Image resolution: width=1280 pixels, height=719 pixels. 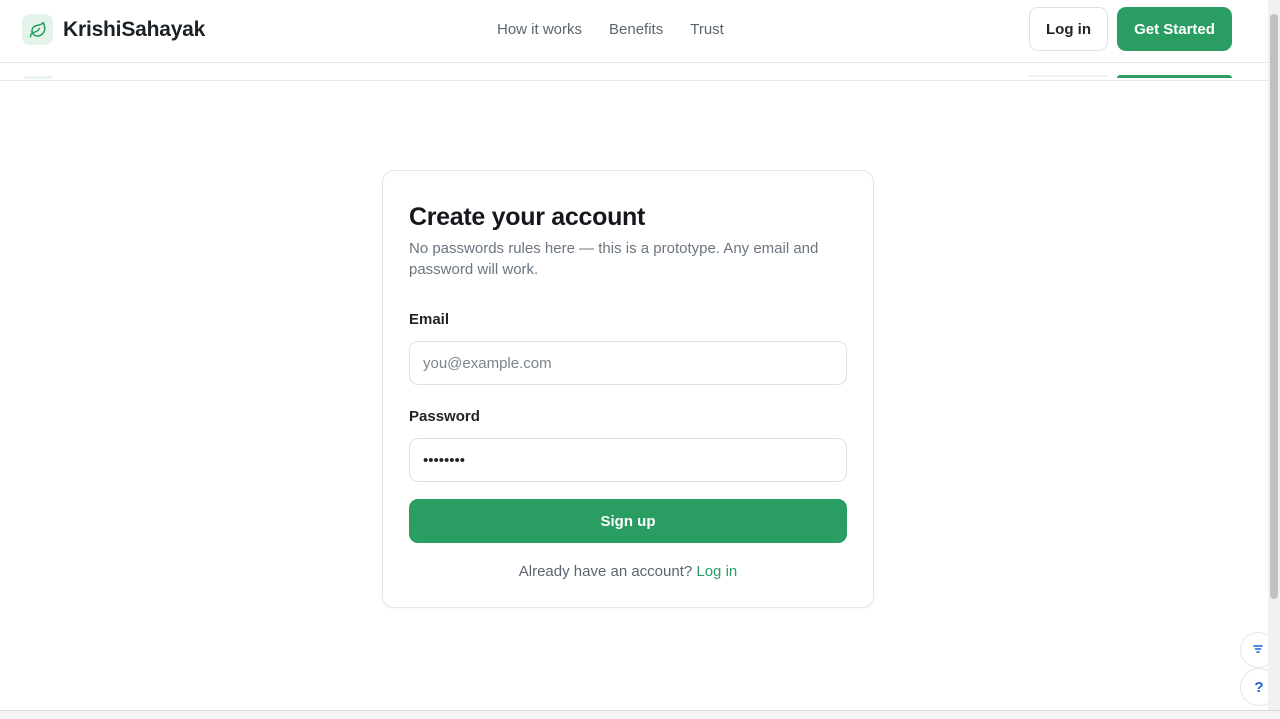 I want to click on nav-trust: Trust, so click(x=707, y=29).